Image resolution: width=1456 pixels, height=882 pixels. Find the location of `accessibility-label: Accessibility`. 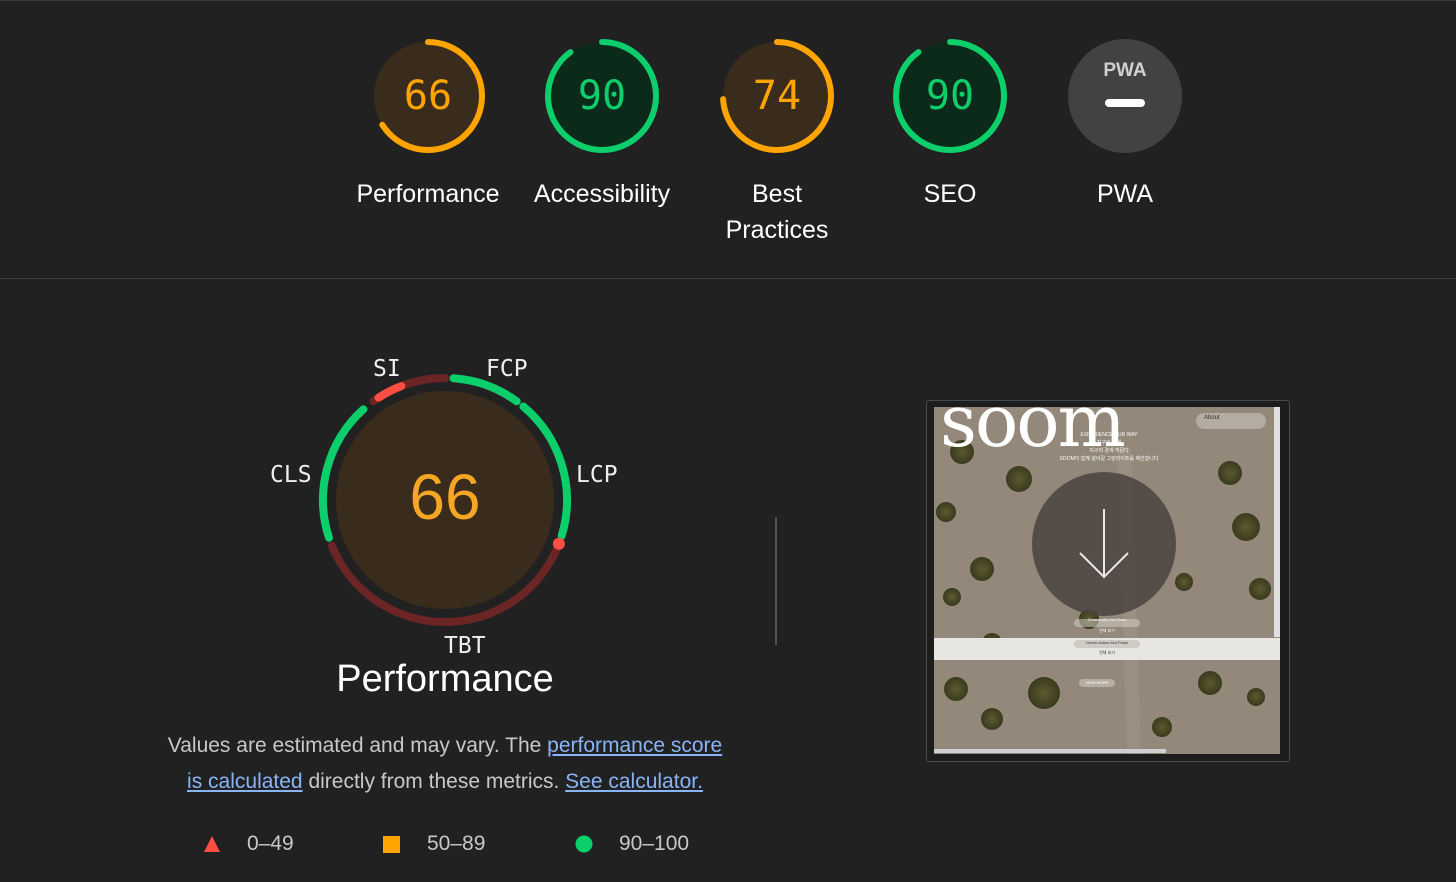

accessibility-label: Accessibility is located at coordinates (602, 194).